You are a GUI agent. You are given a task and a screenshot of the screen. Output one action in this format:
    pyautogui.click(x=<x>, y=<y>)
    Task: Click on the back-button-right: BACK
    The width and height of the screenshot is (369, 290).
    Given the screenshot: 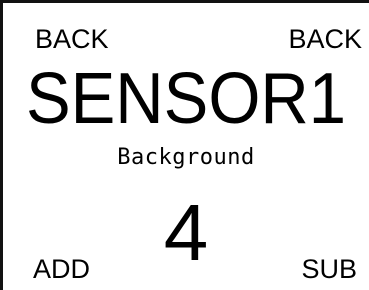 What is the action you would take?
    pyautogui.click(x=325, y=39)
    